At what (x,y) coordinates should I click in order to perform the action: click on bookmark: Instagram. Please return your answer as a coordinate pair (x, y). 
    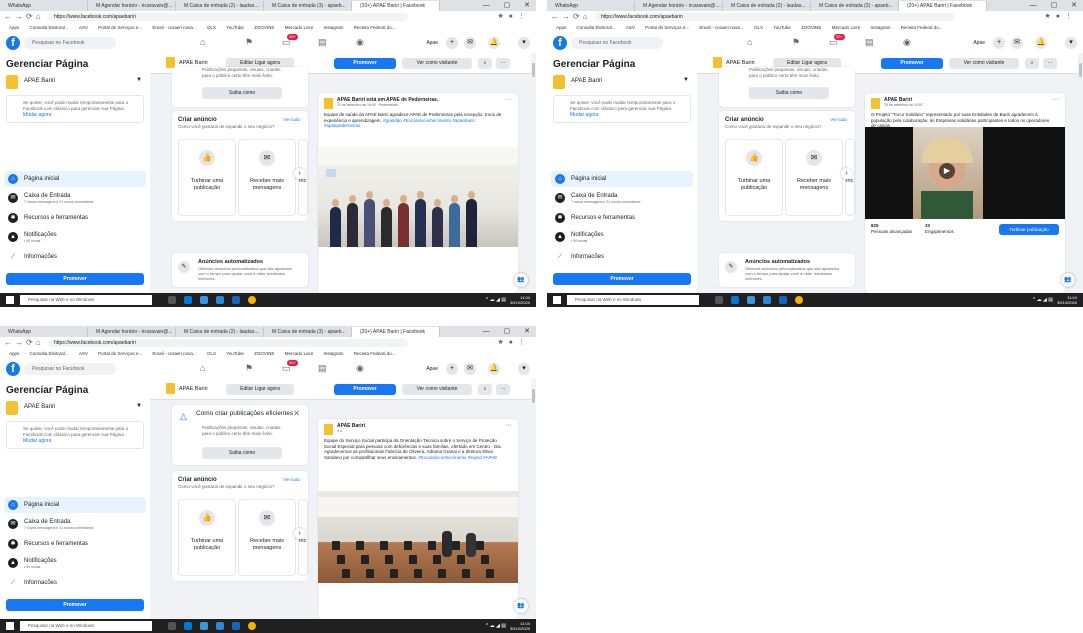
    Looking at the image, I should click on (333, 353).